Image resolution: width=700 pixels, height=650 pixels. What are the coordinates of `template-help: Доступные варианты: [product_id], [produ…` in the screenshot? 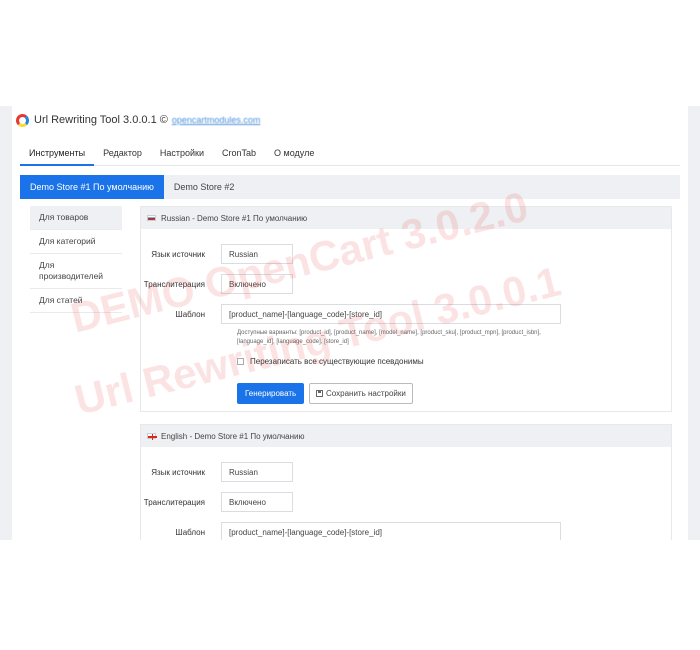 It's located at (389, 337).